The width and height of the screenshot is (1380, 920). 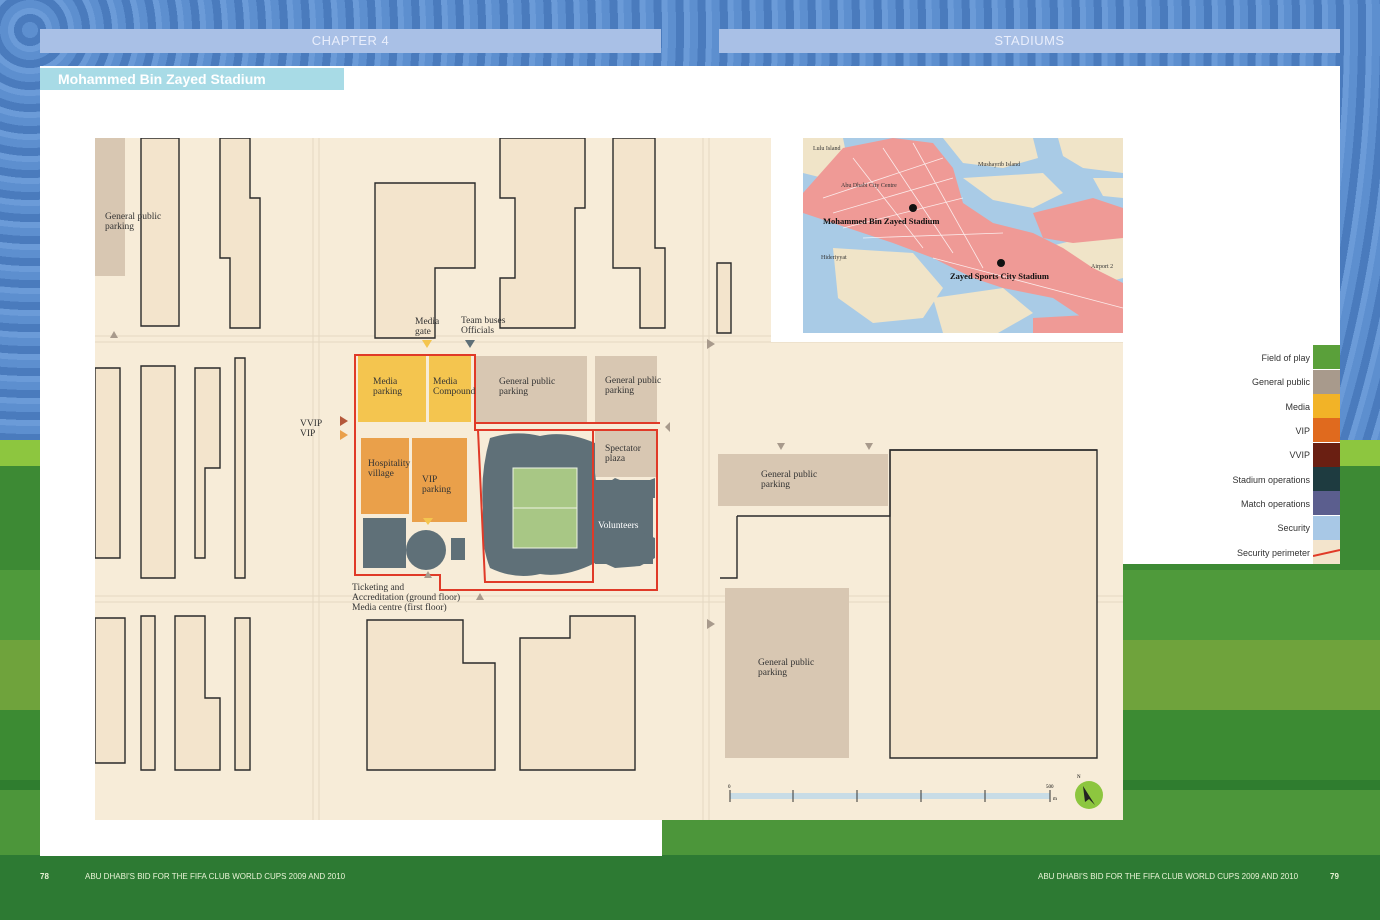 I want to click on legend-swatch-security, so click(x=1326, y=528).